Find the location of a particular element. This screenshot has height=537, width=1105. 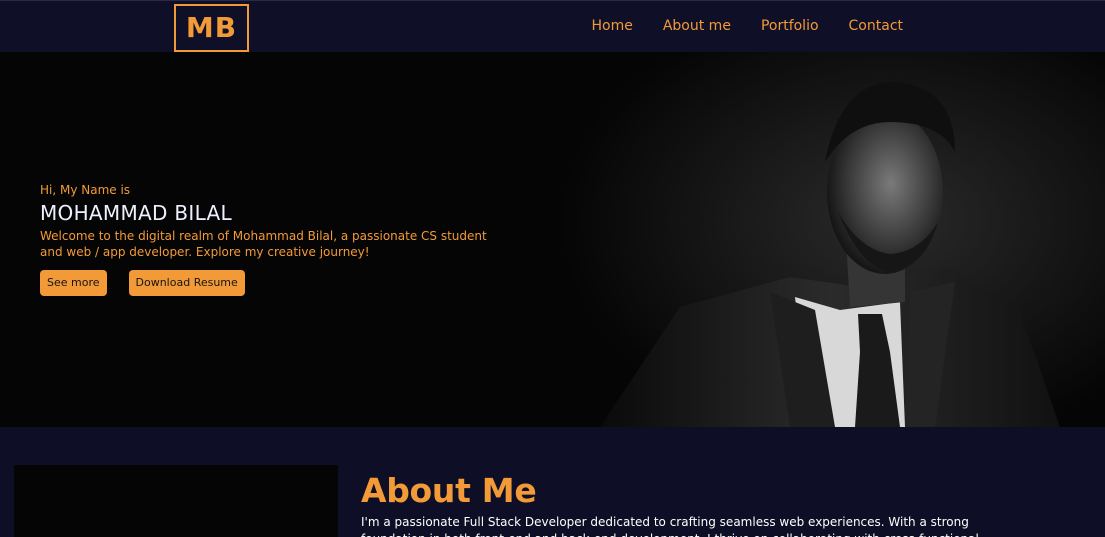

about-title: About Me is located at coordinates (449, 490).